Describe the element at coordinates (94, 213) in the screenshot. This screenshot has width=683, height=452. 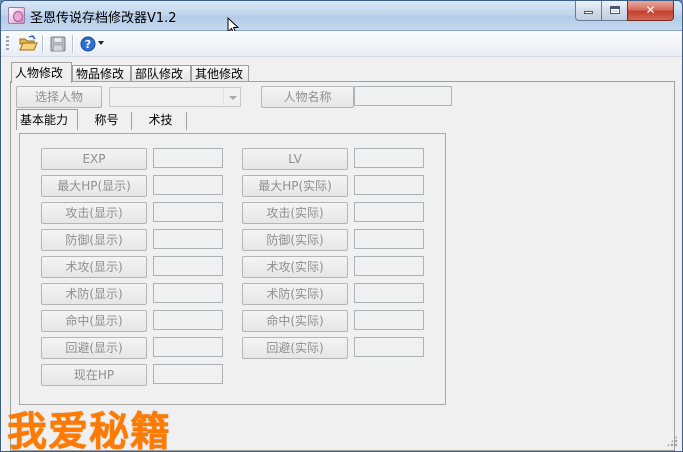
I see `stat-label-attack-display: 攻击(显示)` at that location.